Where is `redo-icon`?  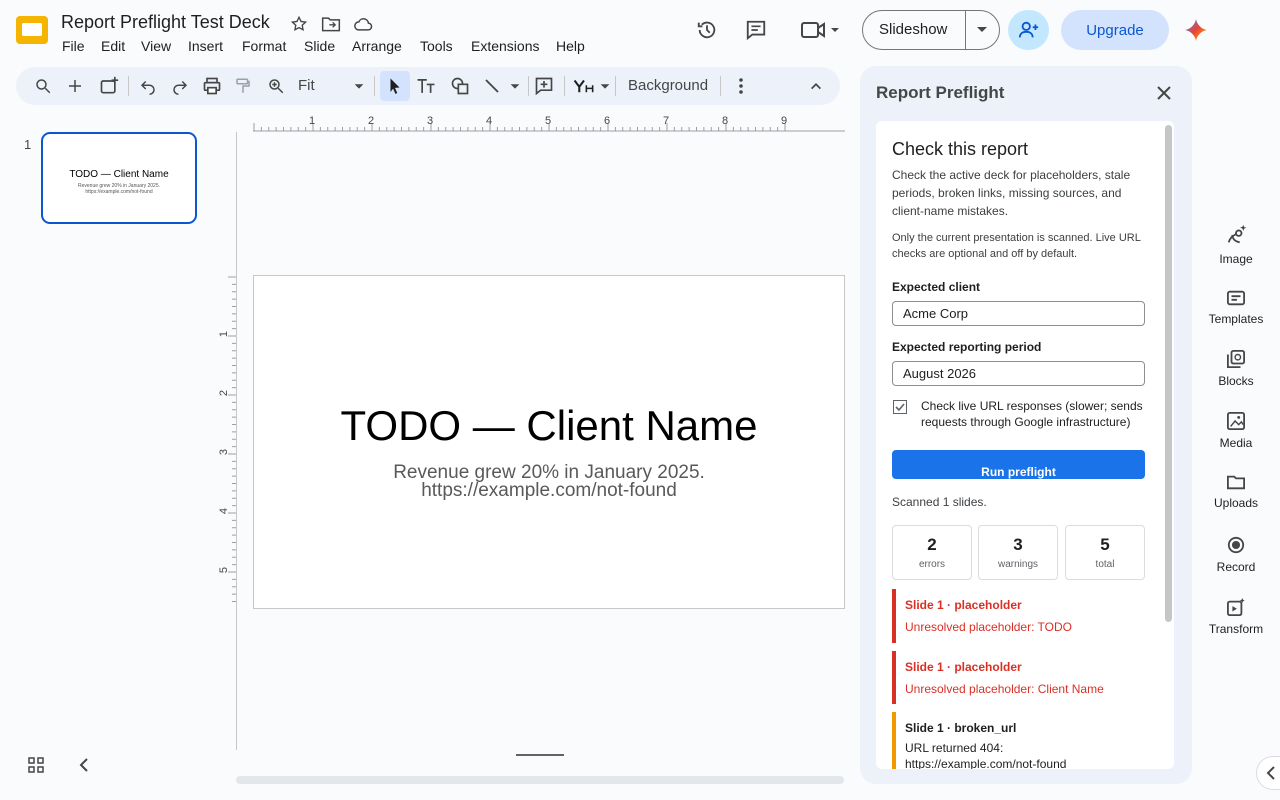 redo-icon is located at coordinates (180, 86).